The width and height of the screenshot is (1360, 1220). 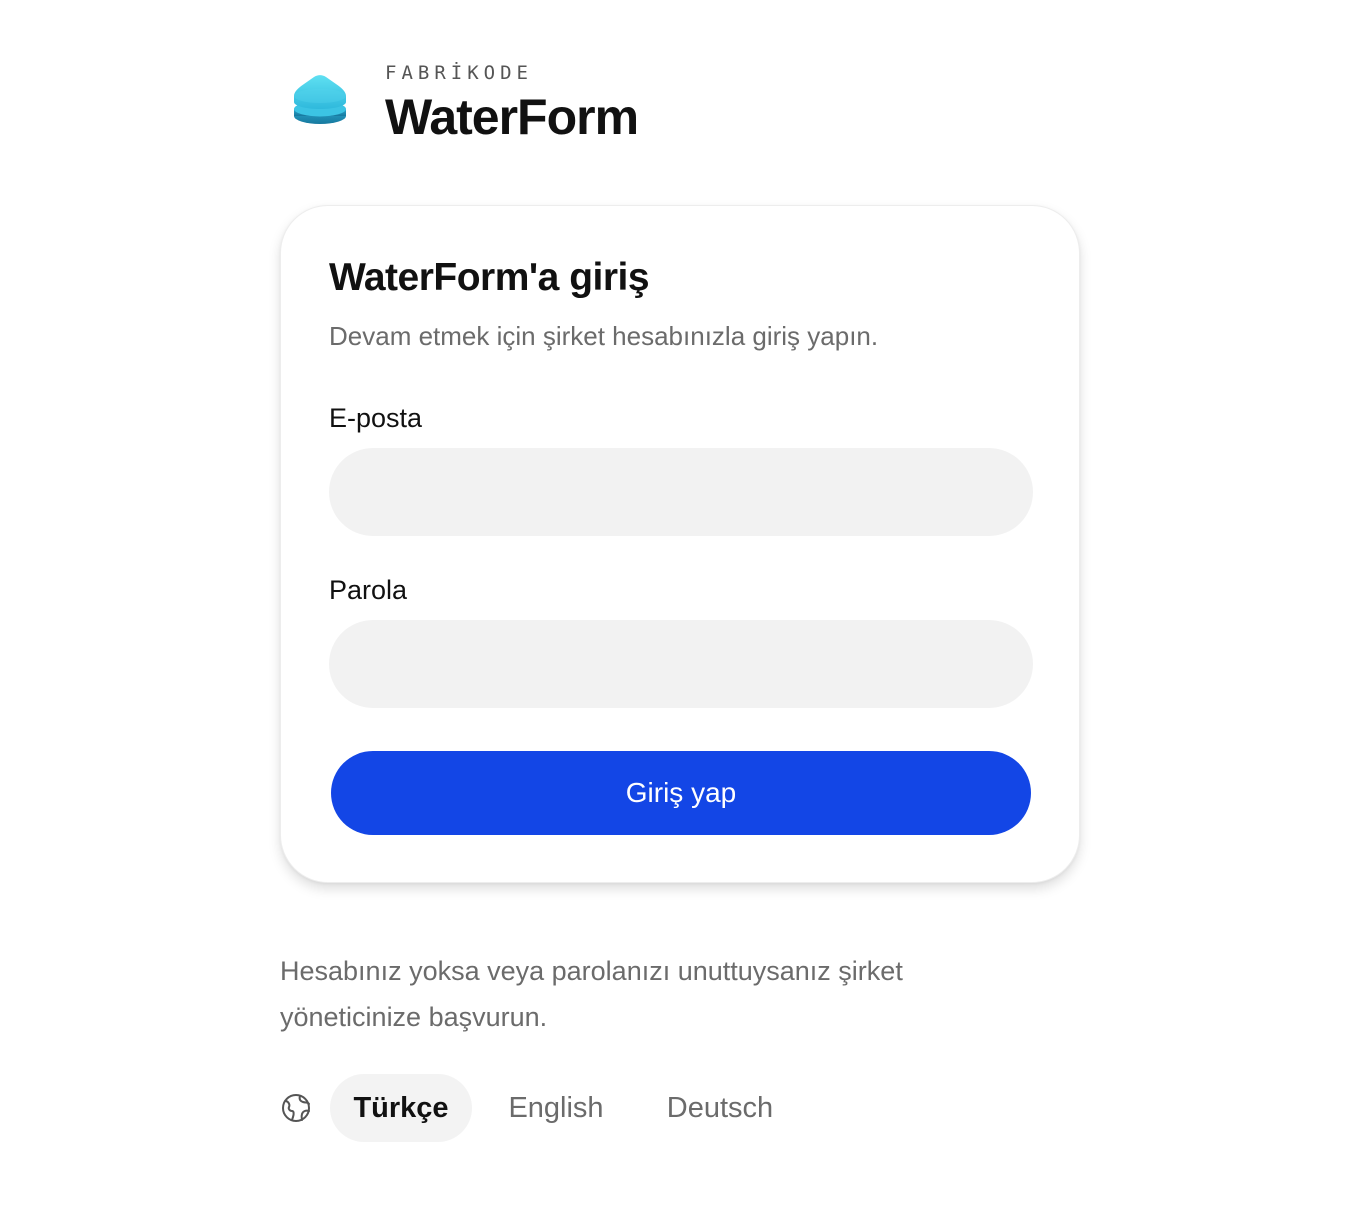 I want to click on language-option-german: Deutsch, so click(x=720, y=1108).